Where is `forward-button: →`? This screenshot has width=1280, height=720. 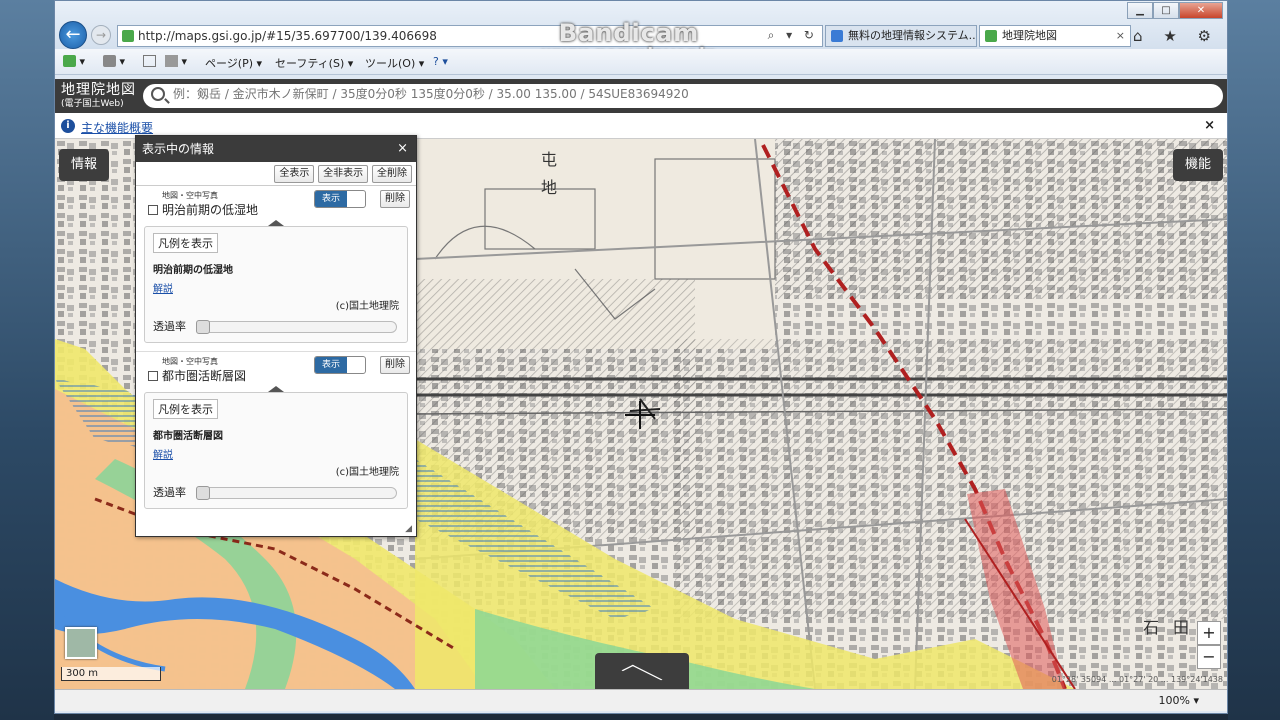
forward-button: → is located at coordinates (101, 35).